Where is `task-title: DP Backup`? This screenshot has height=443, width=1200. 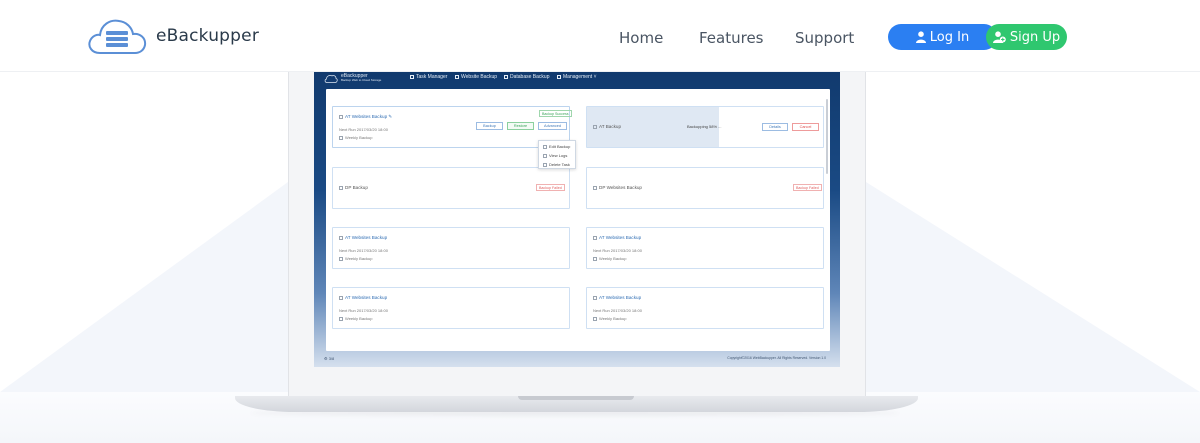
task-title: DP Backup is located at coordinates (353, 187).